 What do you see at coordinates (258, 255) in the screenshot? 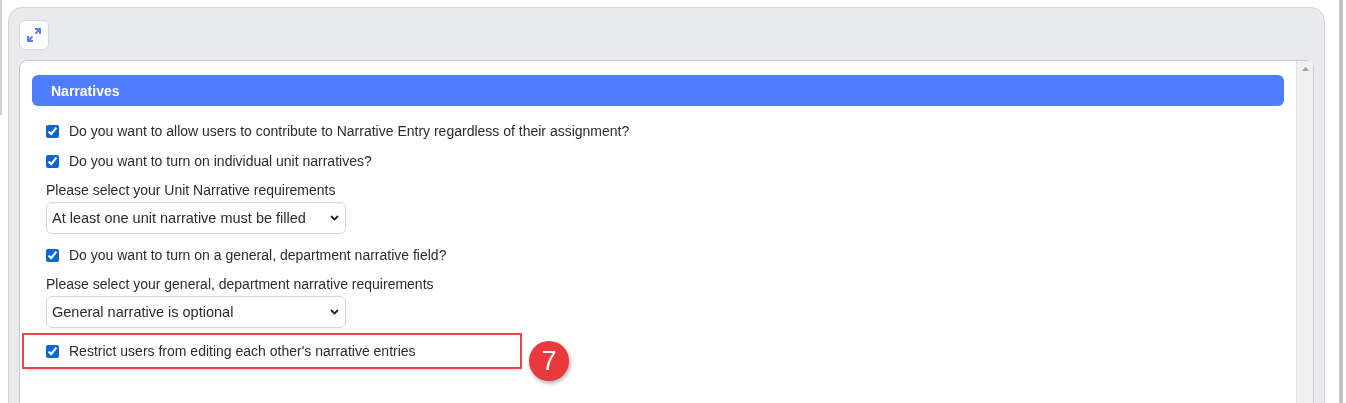
I see `checkbox-label: Do you want to turn on a general, department narrative field?` at bounding box center [258, 255].